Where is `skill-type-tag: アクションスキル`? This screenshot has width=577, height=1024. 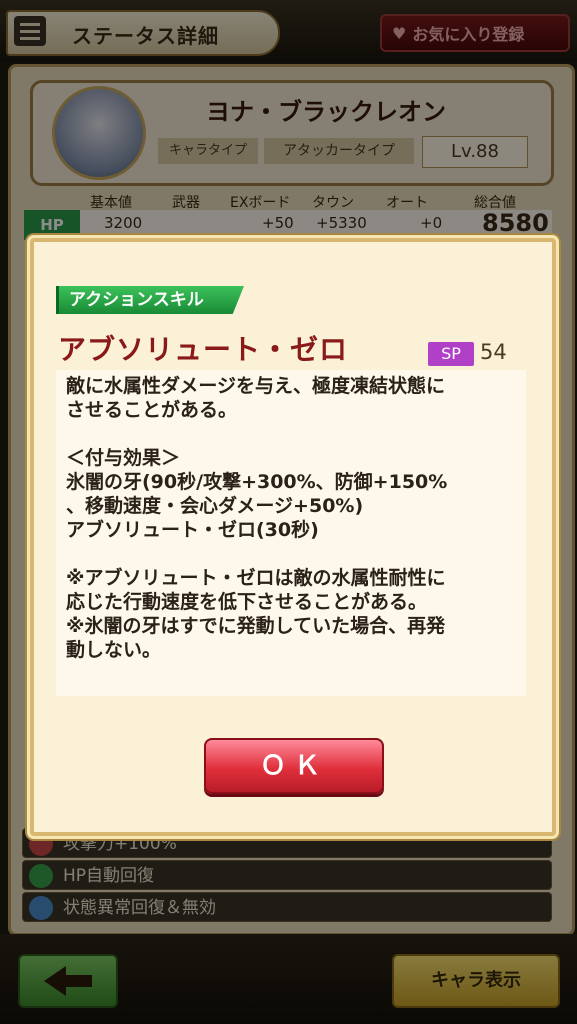
skill-type-tag: アクションスキル is located at coordinates (150, 300).